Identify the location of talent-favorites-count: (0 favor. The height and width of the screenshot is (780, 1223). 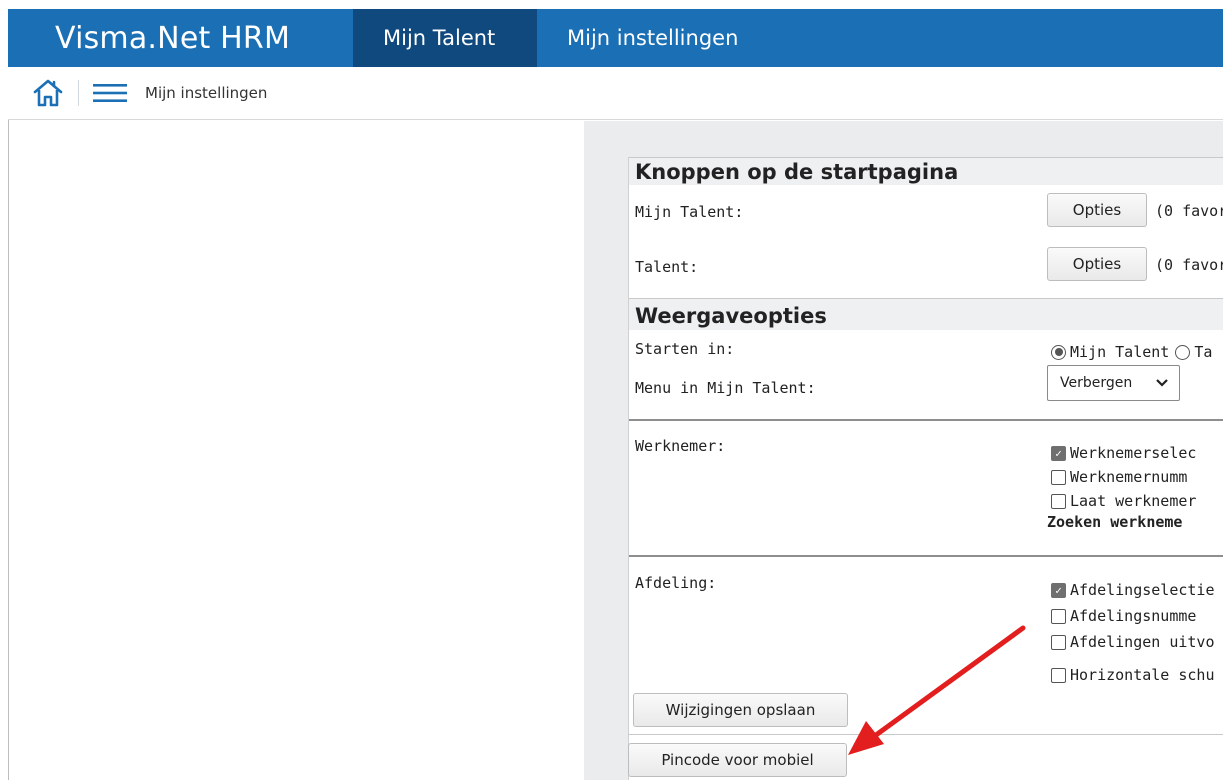
(1189, 265).